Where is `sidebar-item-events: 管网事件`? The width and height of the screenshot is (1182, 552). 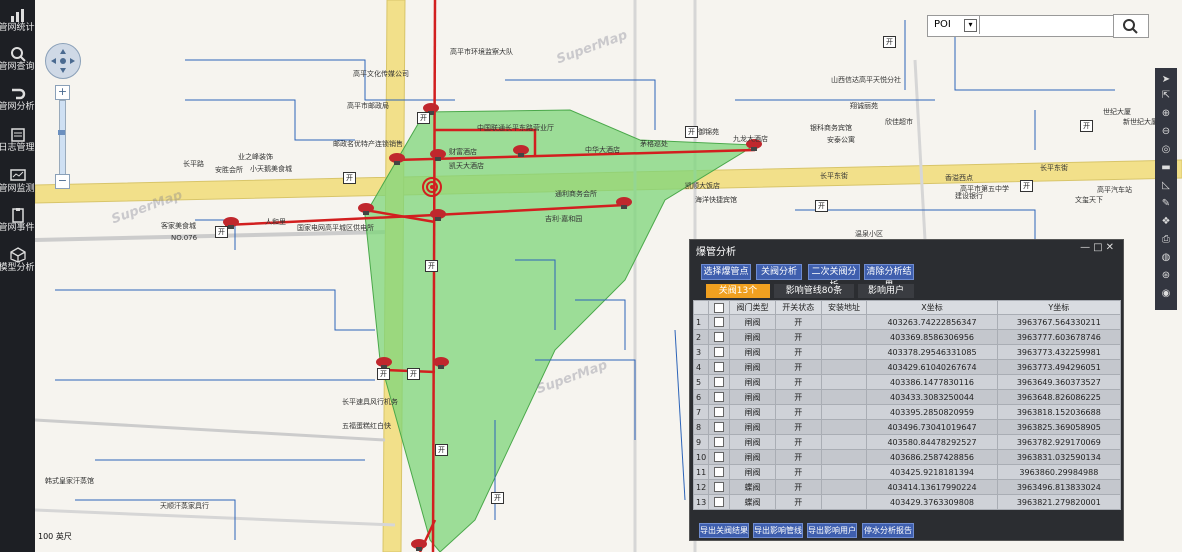
sidebar-item-events: 管网事件 is located at coordinates (17, 223).